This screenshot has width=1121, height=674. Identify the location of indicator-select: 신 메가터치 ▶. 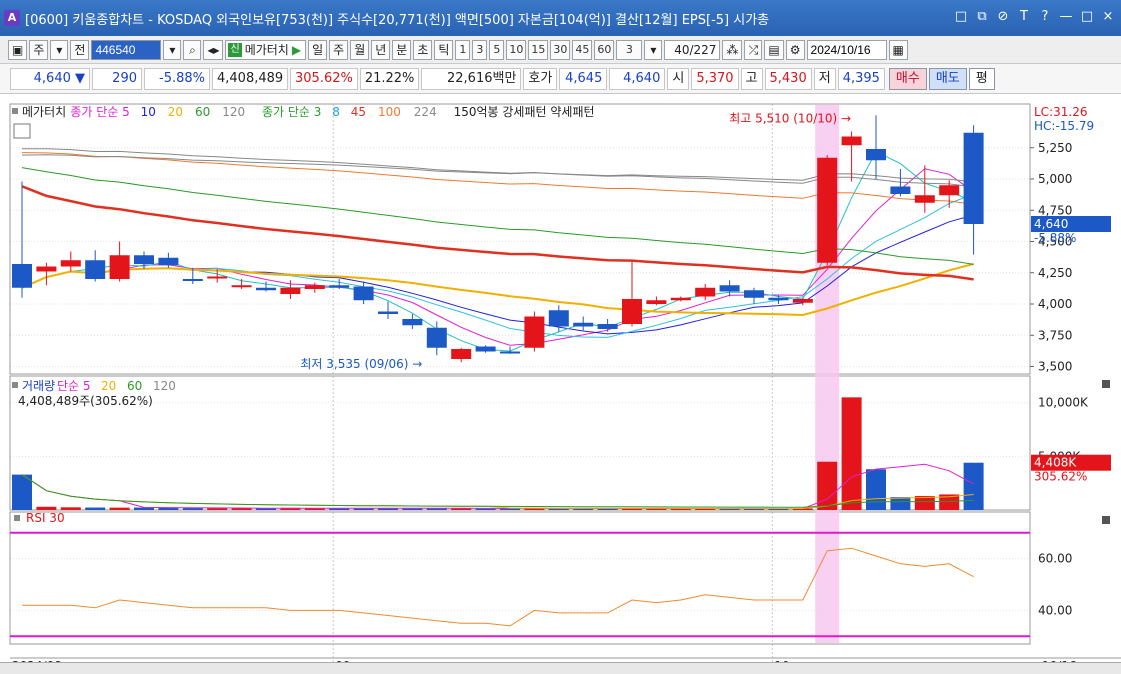
(266, 49).